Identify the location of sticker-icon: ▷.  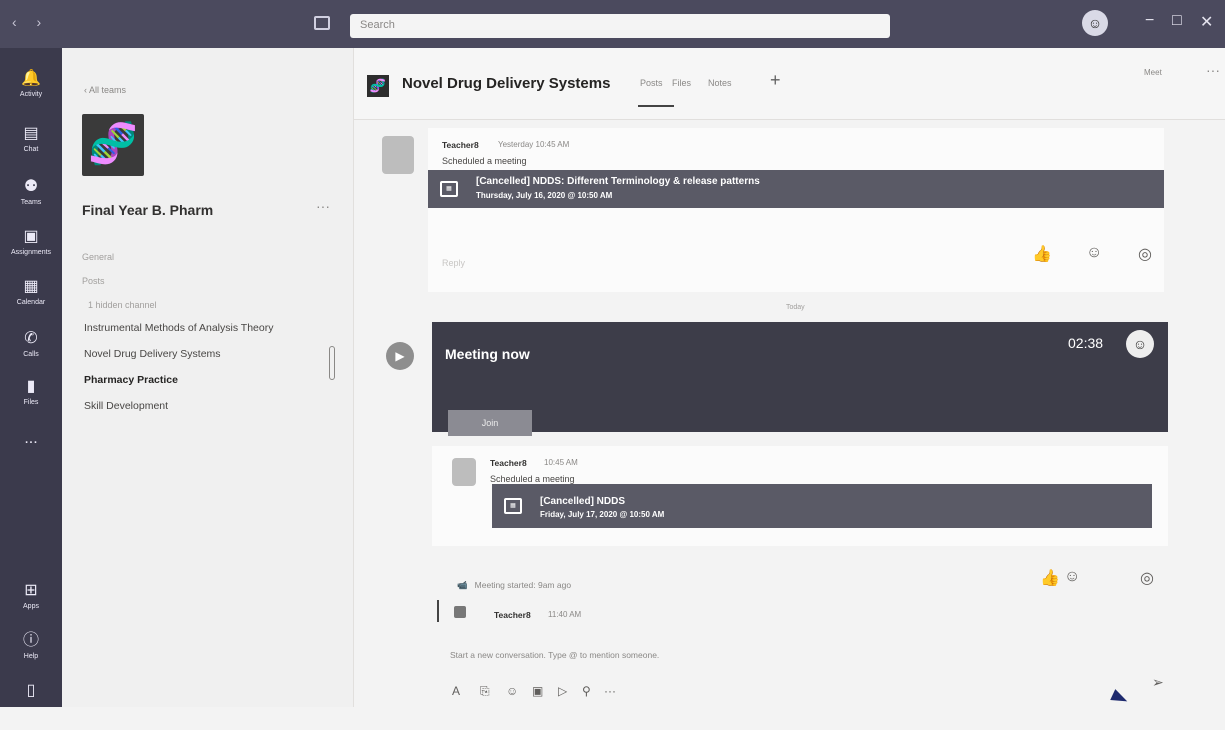
(562, 691).